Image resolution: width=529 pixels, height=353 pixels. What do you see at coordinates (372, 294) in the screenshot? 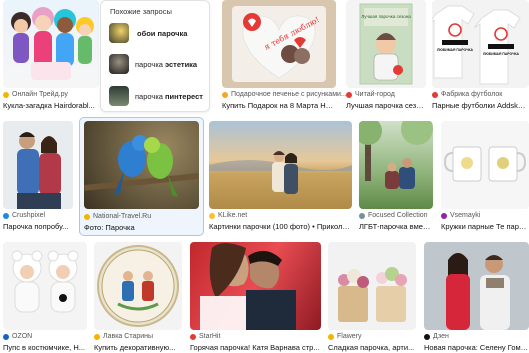
I see `flowers-illustration` at bounding box center [372, 294].